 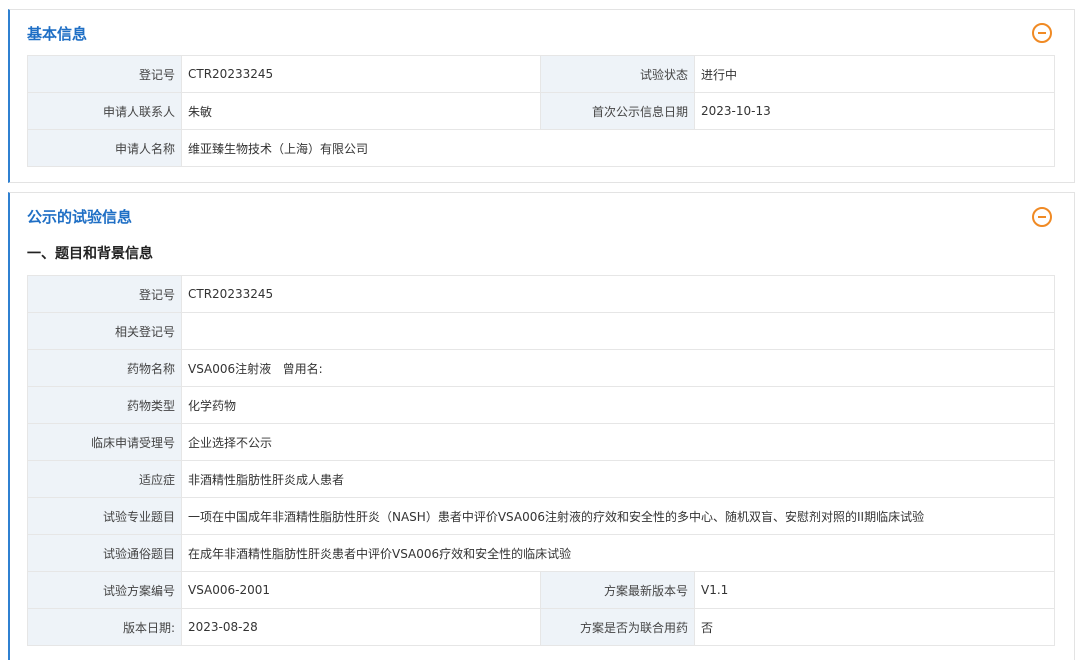 What do you see at coordinates (874, 590) in the screenshot?
I see `field-value: V1.1` at bounding box center [874, 590].